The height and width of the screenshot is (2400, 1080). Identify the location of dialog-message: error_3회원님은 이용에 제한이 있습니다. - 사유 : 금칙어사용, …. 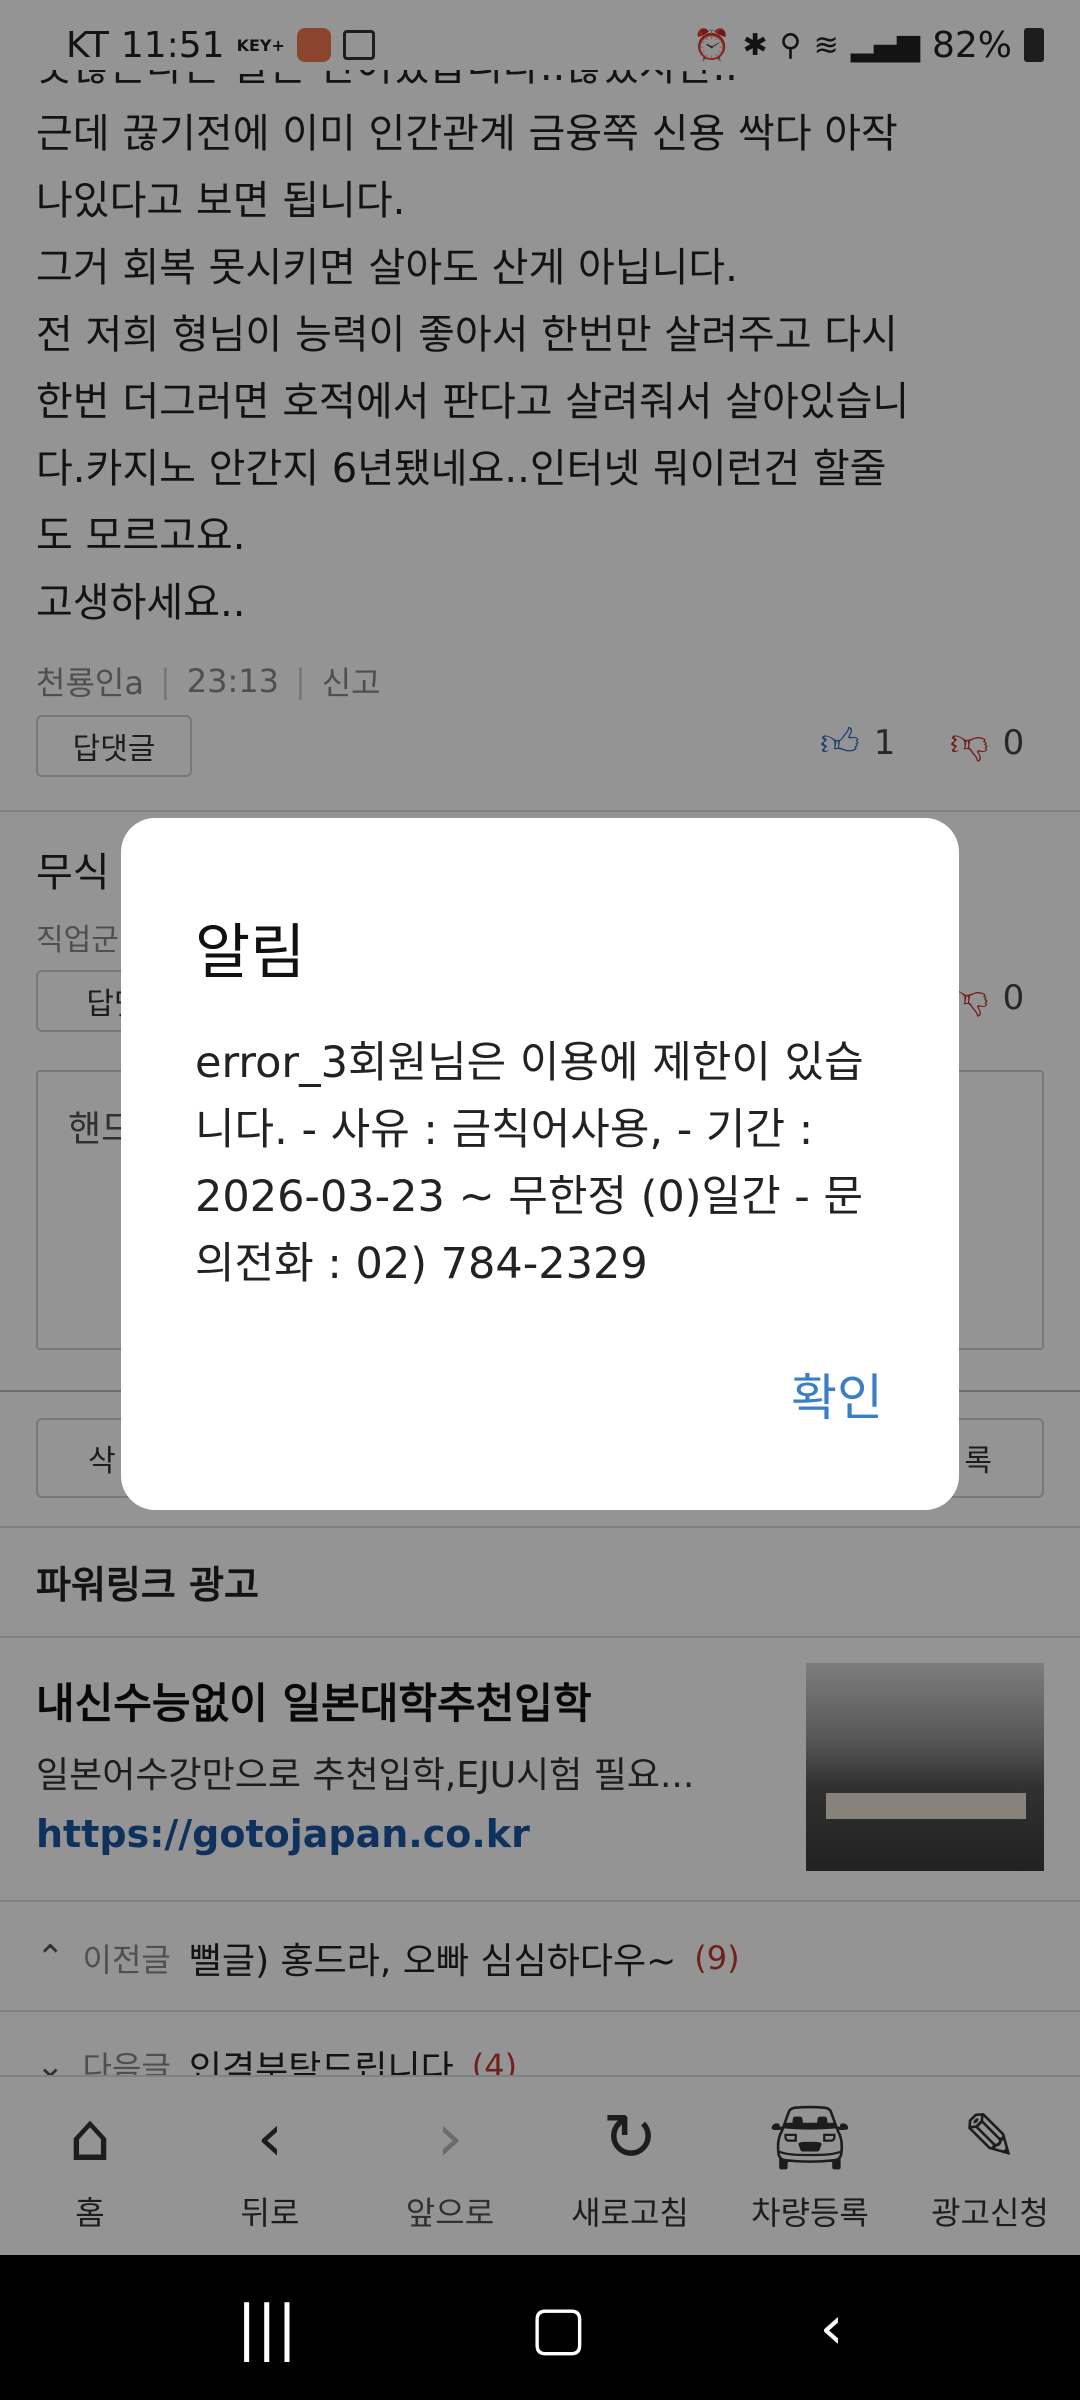
(529, 1163).